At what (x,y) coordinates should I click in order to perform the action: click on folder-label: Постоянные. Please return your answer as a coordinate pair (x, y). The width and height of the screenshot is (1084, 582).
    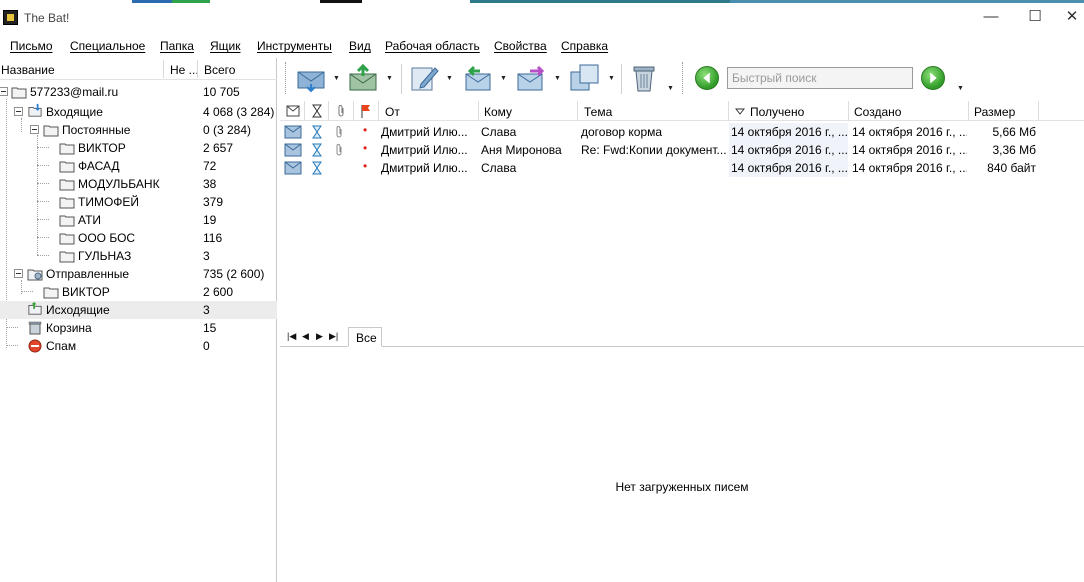
    Looking at the image, I should click on (96, 130).